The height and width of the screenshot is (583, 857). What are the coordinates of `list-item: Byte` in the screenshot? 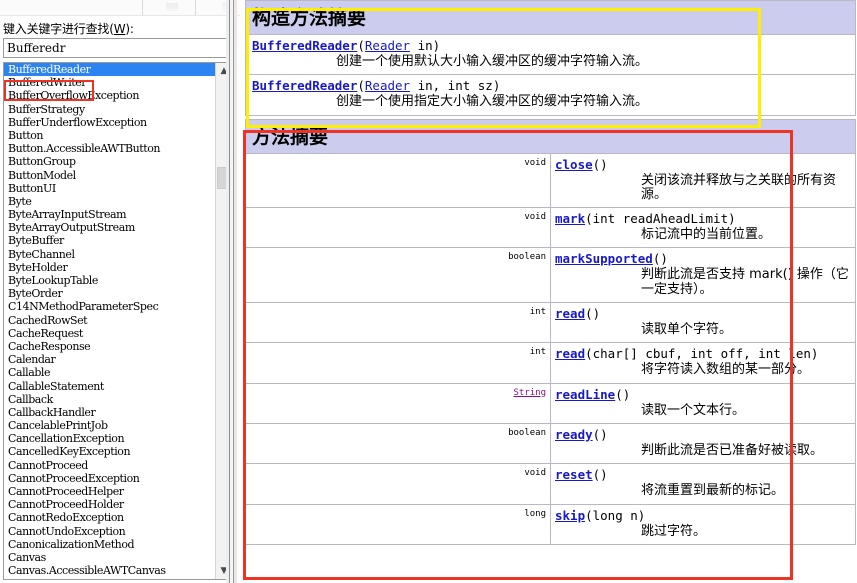 It's located at (109, 201).